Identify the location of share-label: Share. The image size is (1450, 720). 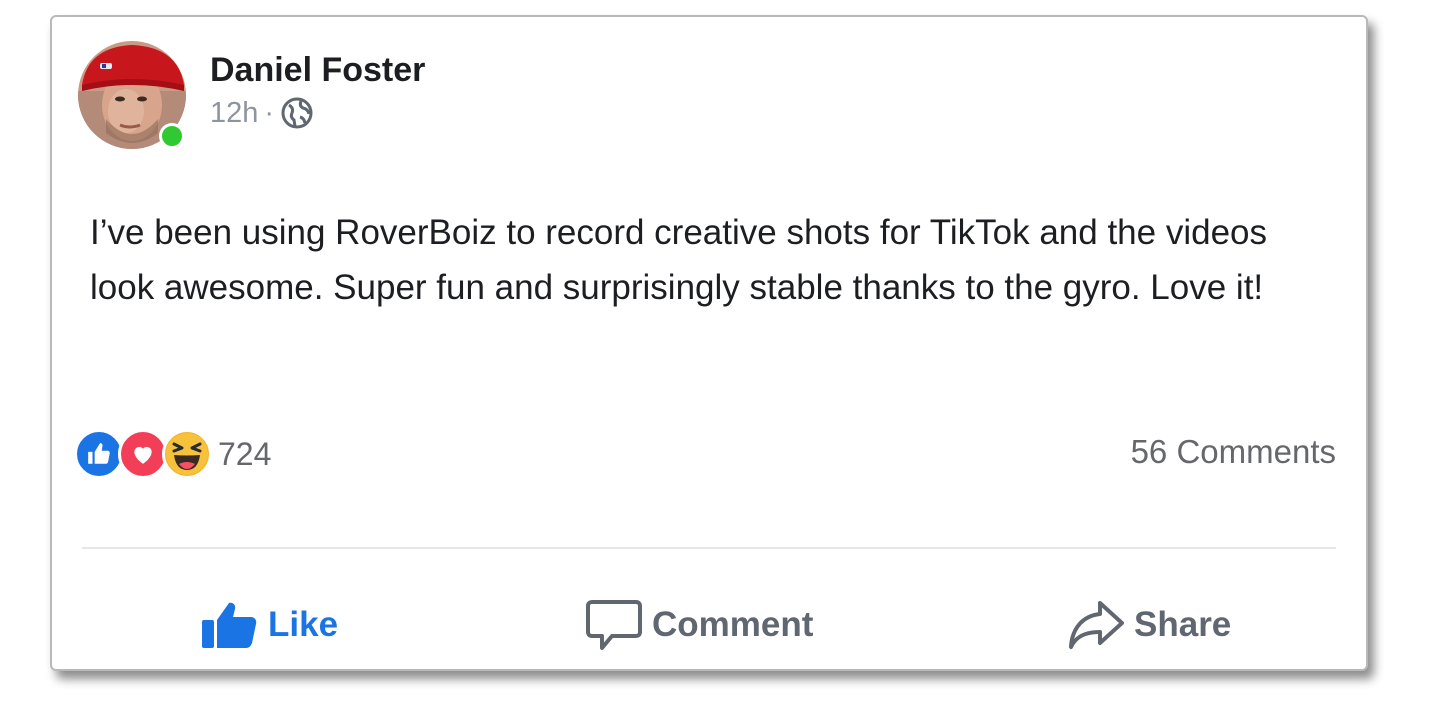
(1183, 624).